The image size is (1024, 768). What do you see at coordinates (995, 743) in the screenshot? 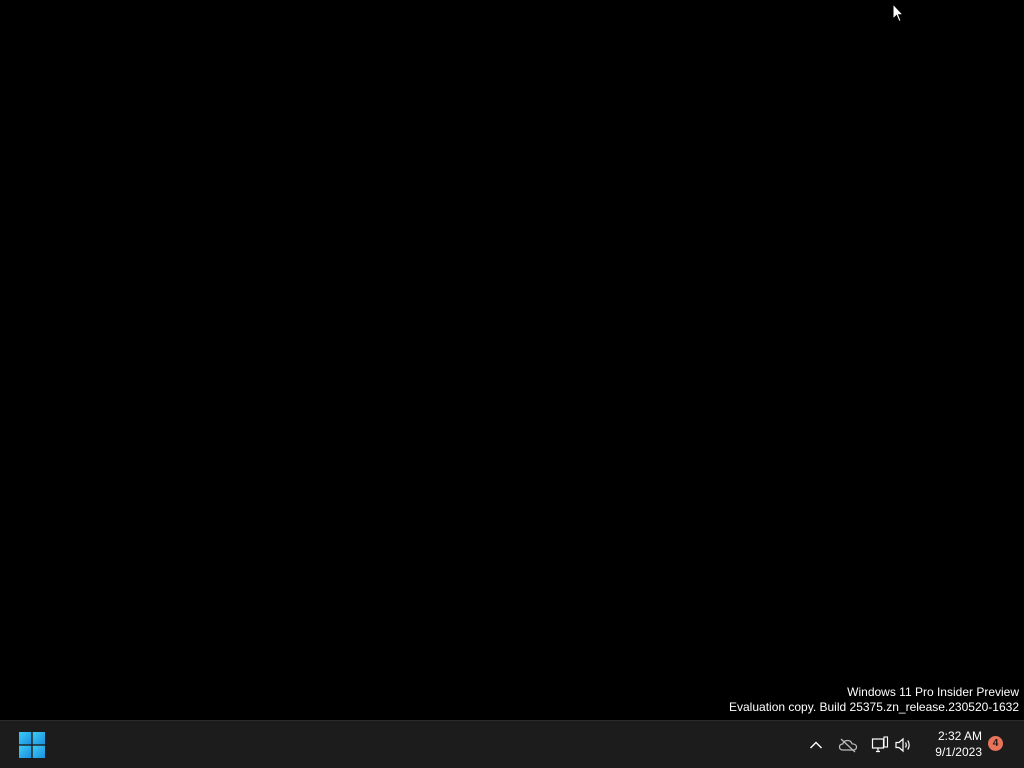
I see `notification-count-badge: 4` at bounding box center [995, 743].